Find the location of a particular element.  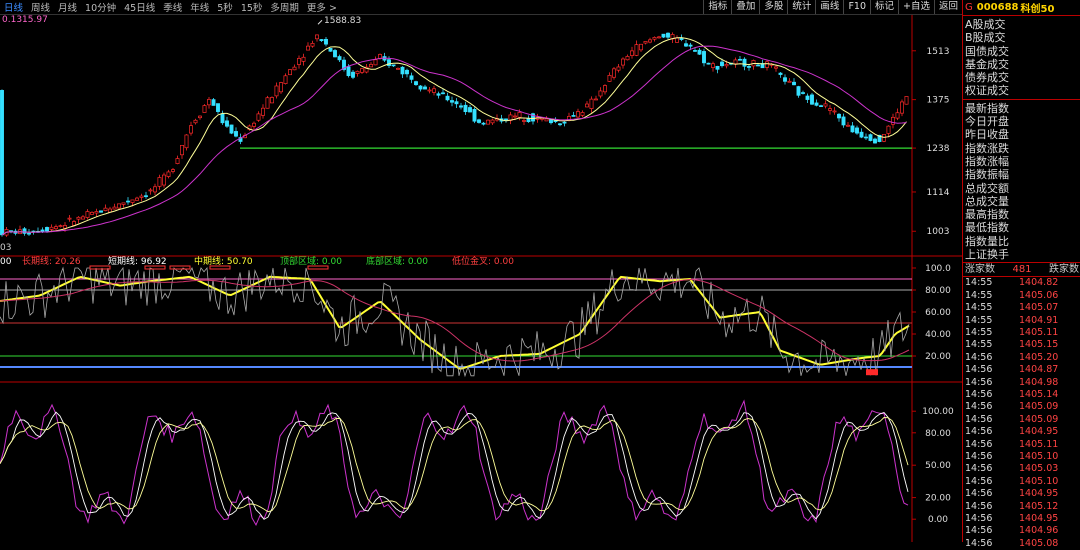

tool-buttons: 指标 叠加 多股 统计 画线 F10 标记 +自选 返回 is located at coordinates (832, 7).